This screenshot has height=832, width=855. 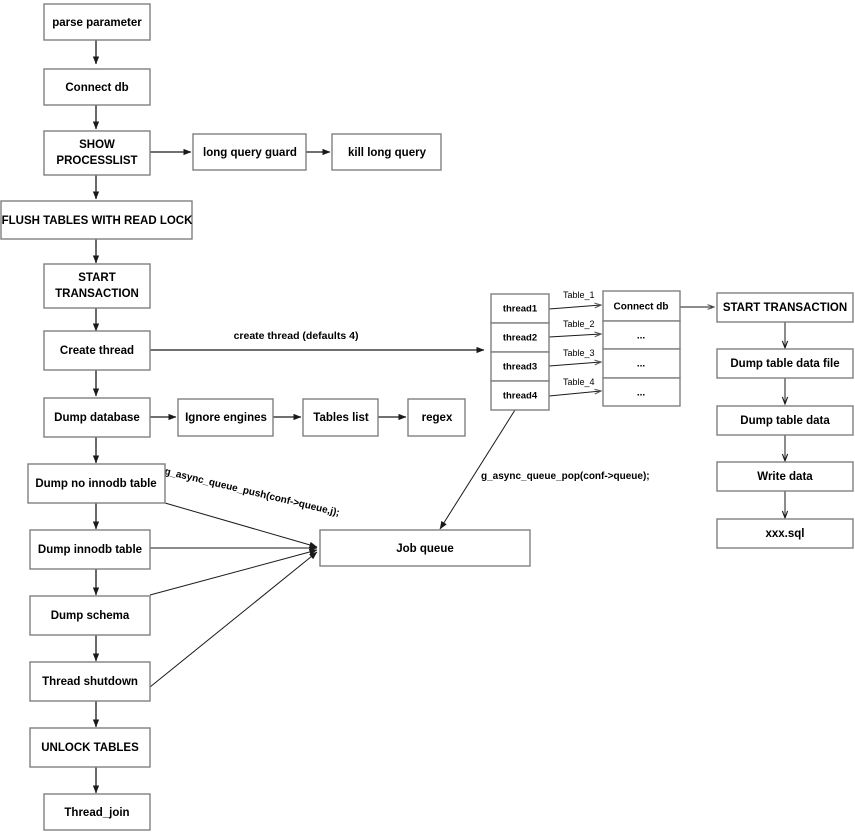 What do you see at coordinates (579, 295) in the screenshot?
I see `edge-label-table-1: Table_1` at bounding box center [579, 295].